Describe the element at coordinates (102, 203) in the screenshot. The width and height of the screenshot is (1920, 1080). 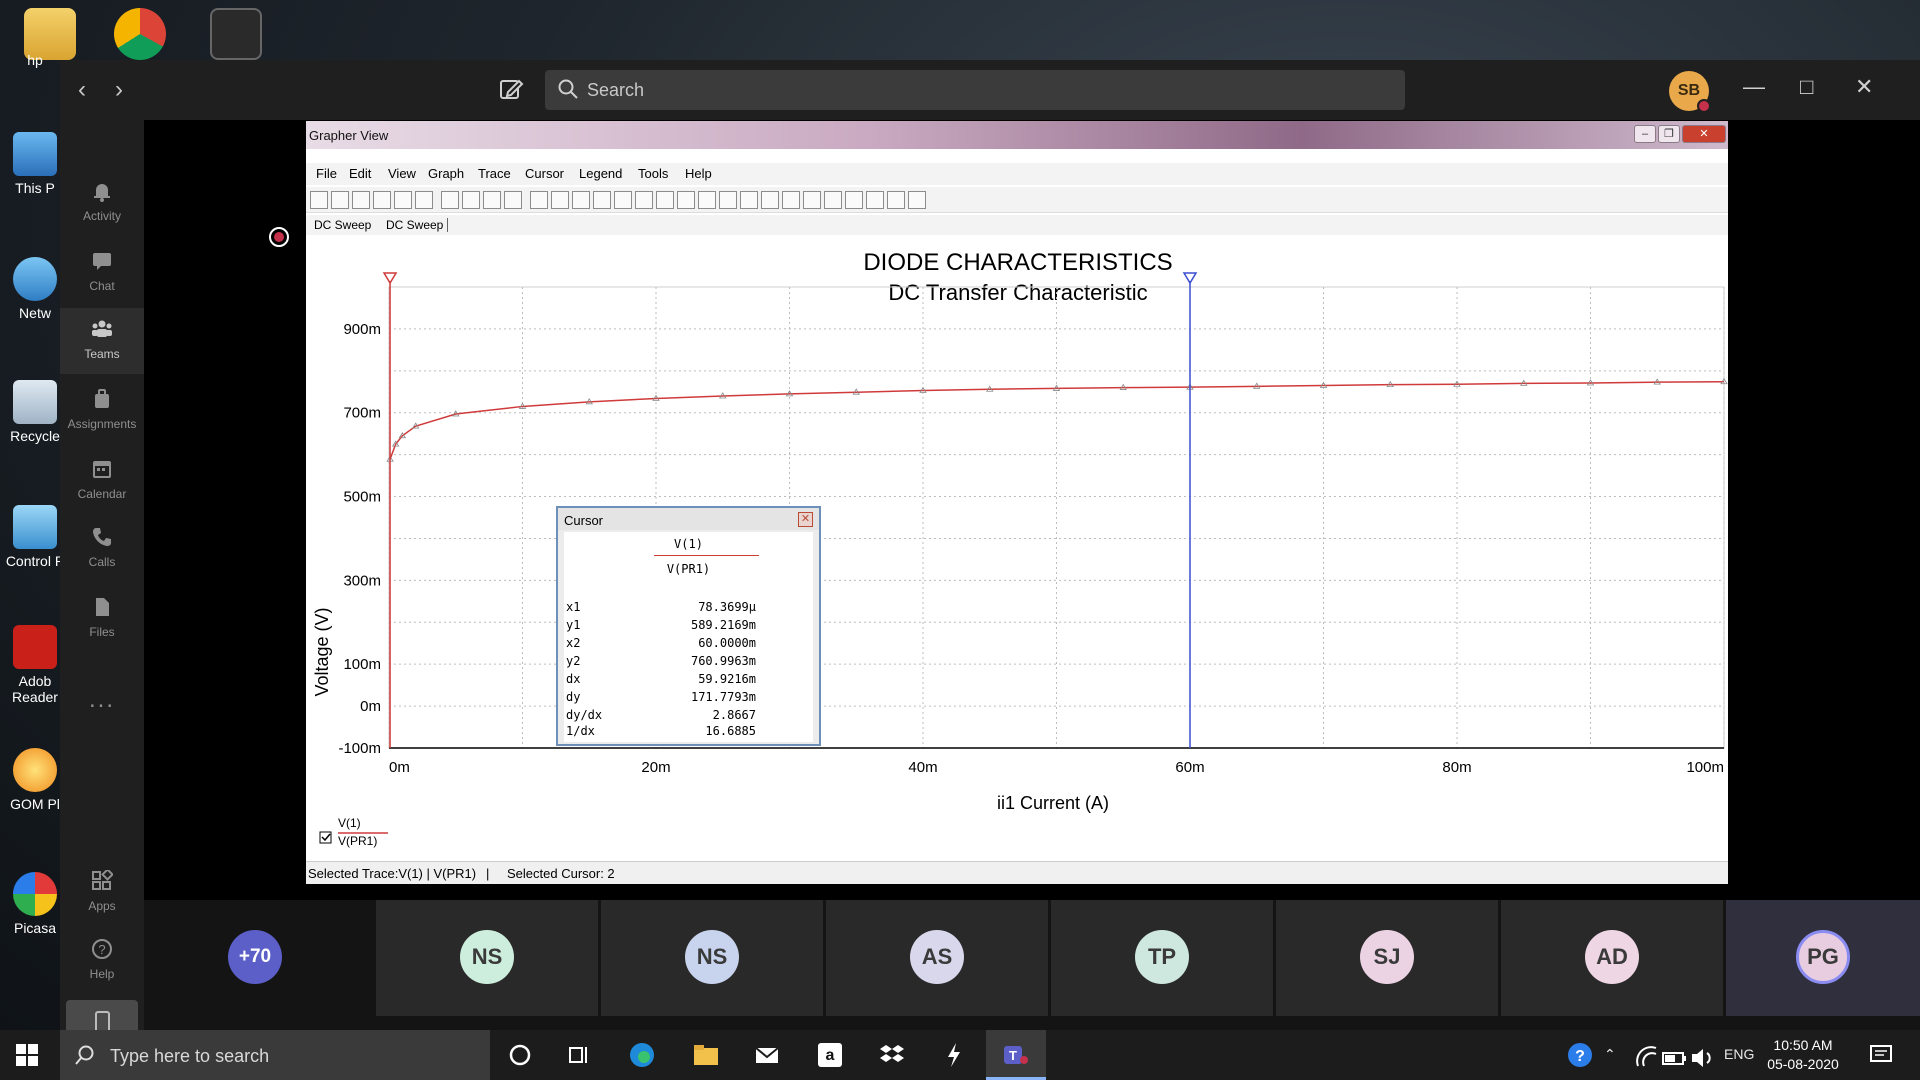
I see `rail-item-activity: Activity` at that location.